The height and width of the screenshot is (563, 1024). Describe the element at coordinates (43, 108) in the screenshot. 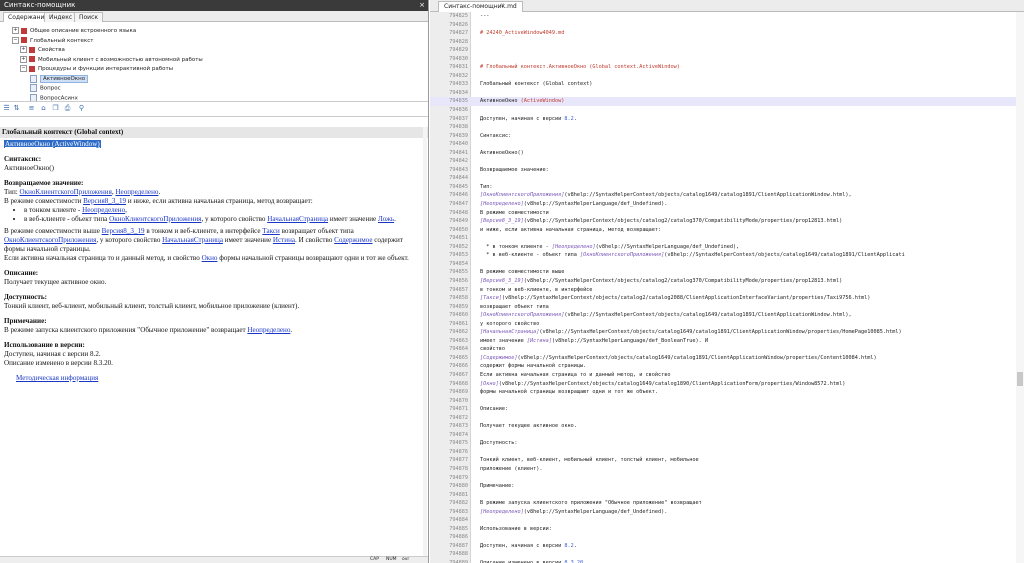

I see `home-icon: ⌂` at that location.